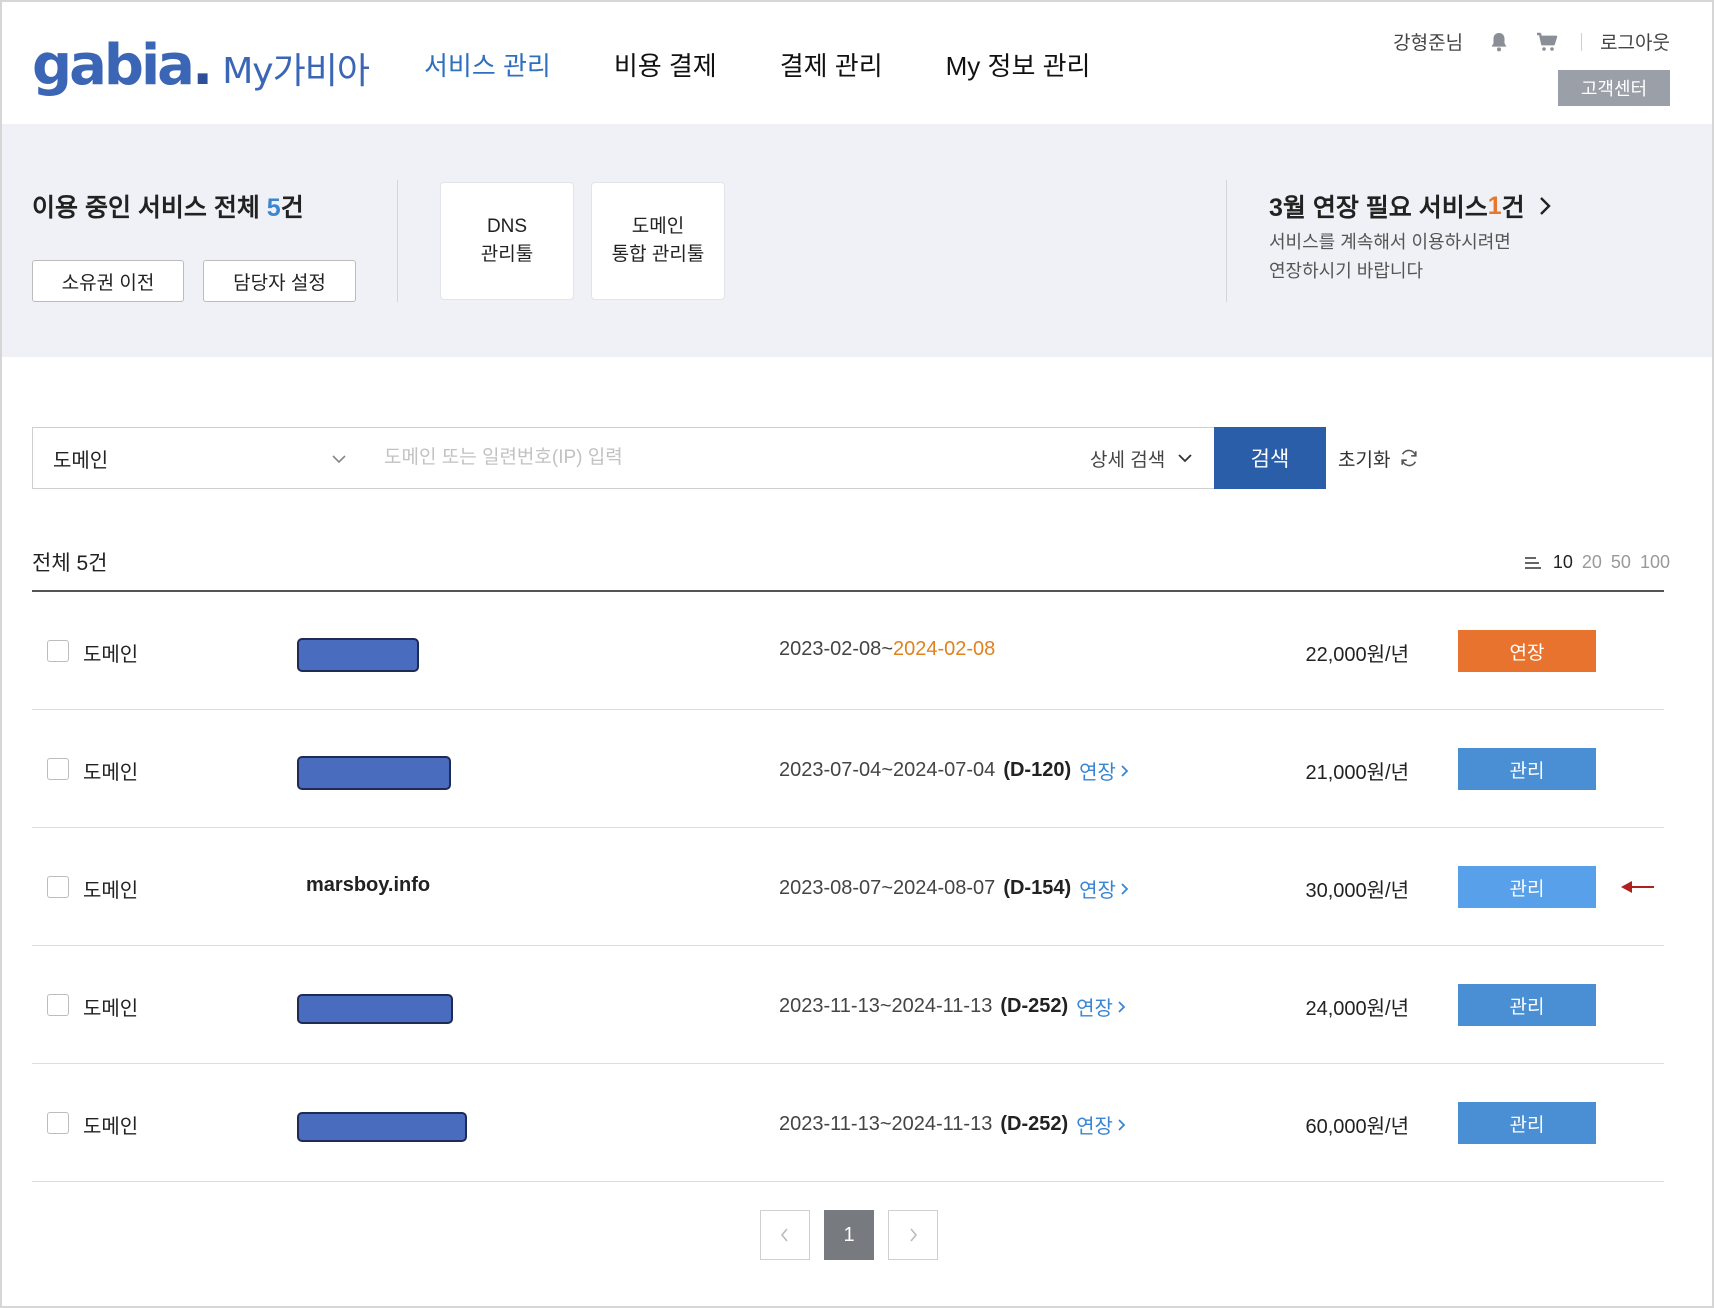 The height and width of the screenshot is (1308, 1714). I want to click on user-name: 강형준님, so click(1428, 41).